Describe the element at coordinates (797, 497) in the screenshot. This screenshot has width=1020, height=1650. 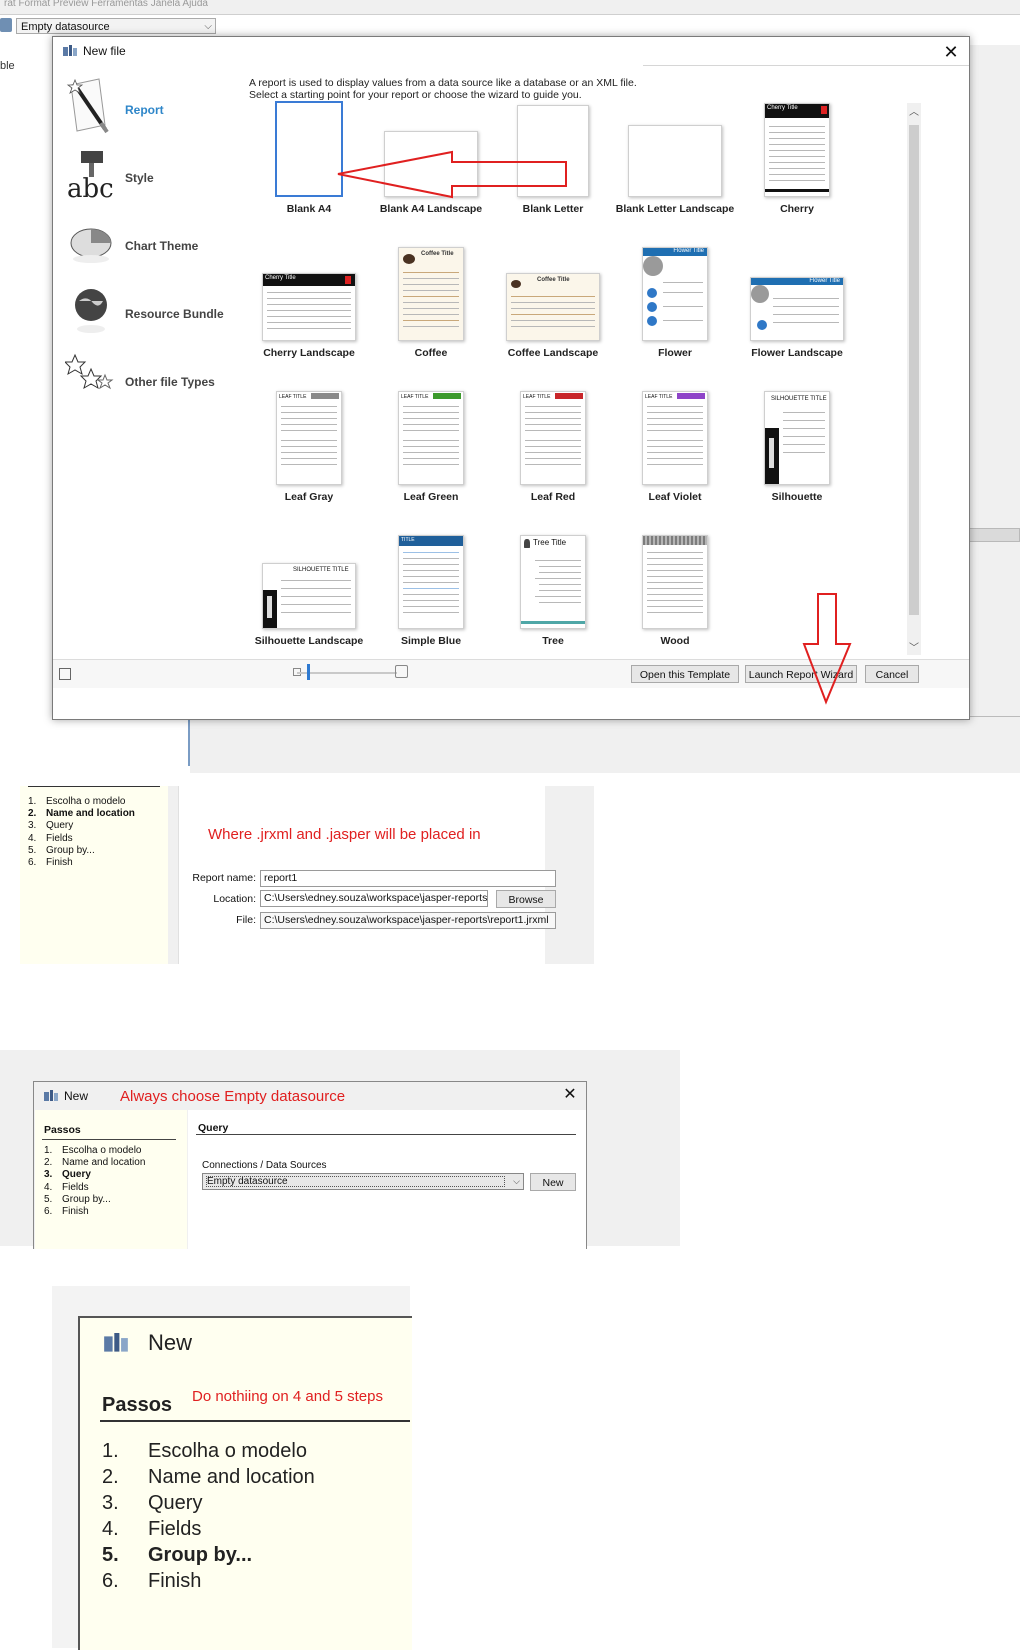
I see `template-name: Silhouette` at that location.